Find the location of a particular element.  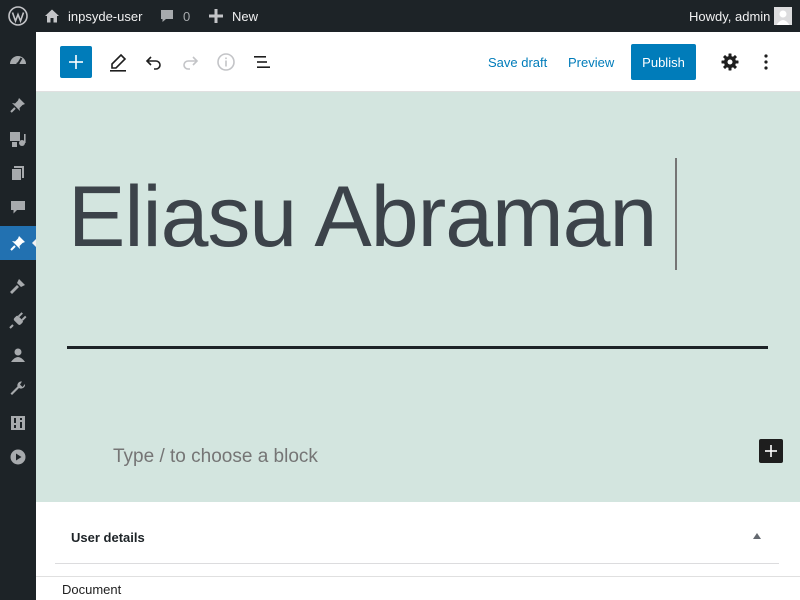

undo-icon is located at coordinates (153, 63).